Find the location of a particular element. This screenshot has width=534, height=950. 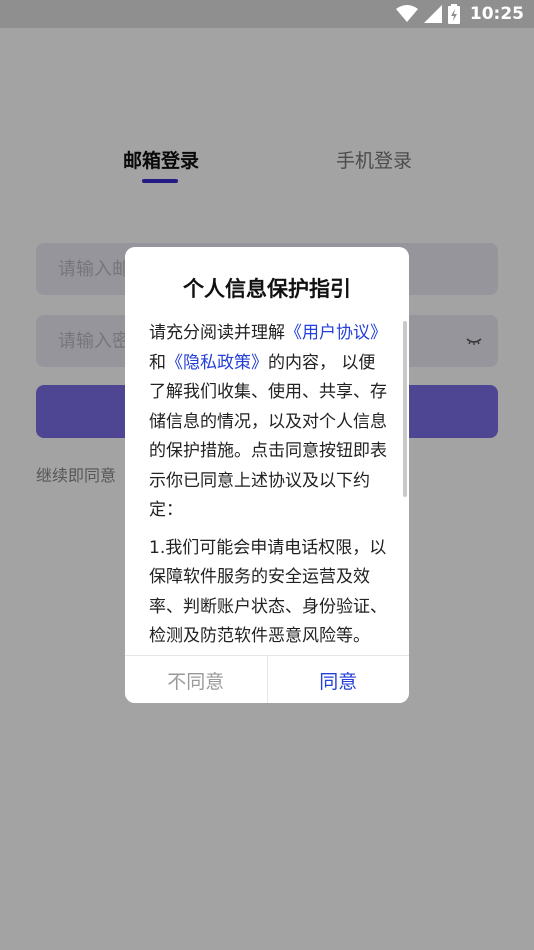

status-icons: 10:25 is located at coordinates (459, 14).